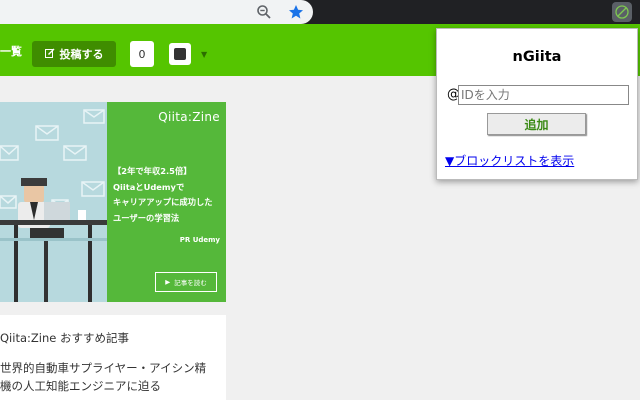 The height and width of the screenshot is (400, 640). I want to click on browser-toolbar, so click(320, 12).